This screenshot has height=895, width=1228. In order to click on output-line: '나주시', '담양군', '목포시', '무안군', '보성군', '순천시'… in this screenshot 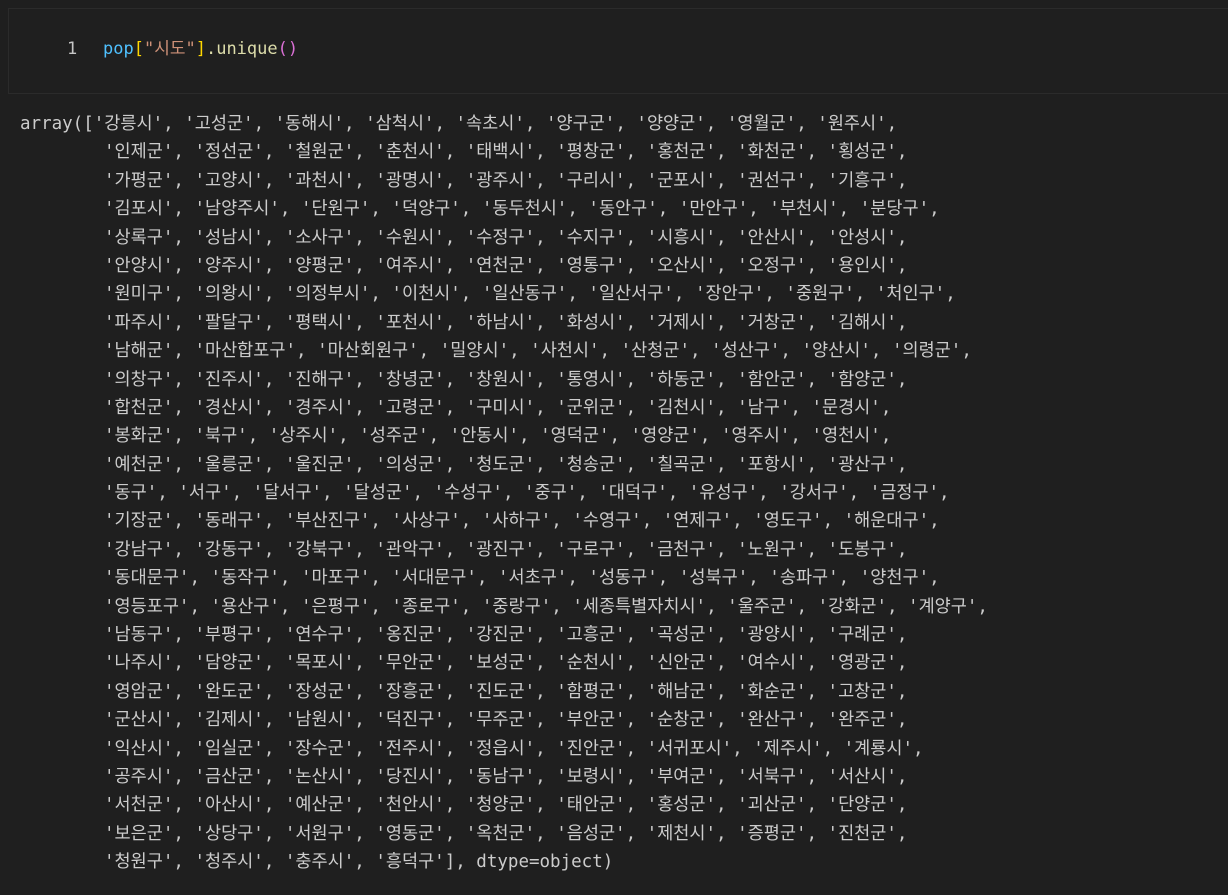, I will do `click(506, 663)`.